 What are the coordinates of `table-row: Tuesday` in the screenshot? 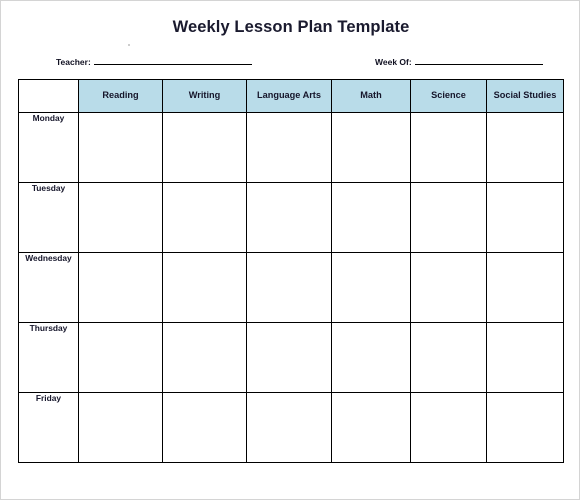 It's located at (291, 217).